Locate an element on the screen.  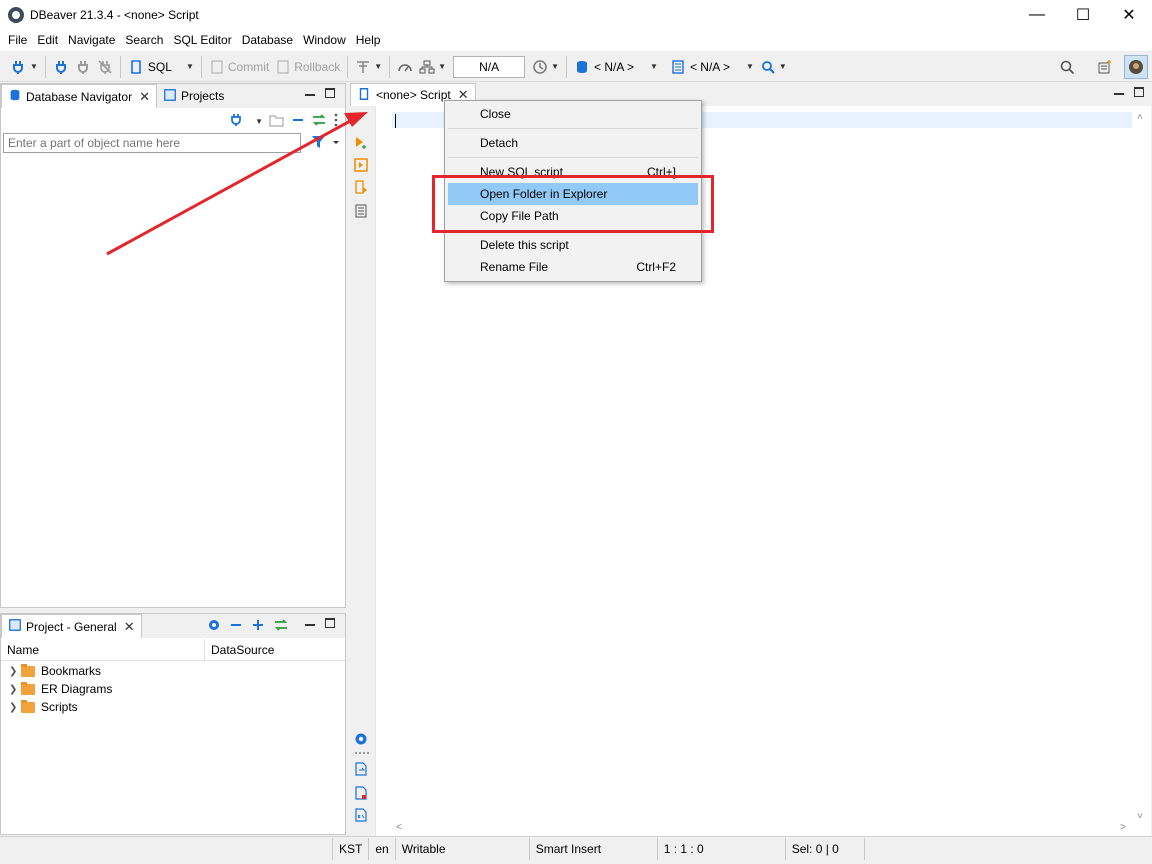
close-window-button: ✕ is located at coordinates (1129, 15).